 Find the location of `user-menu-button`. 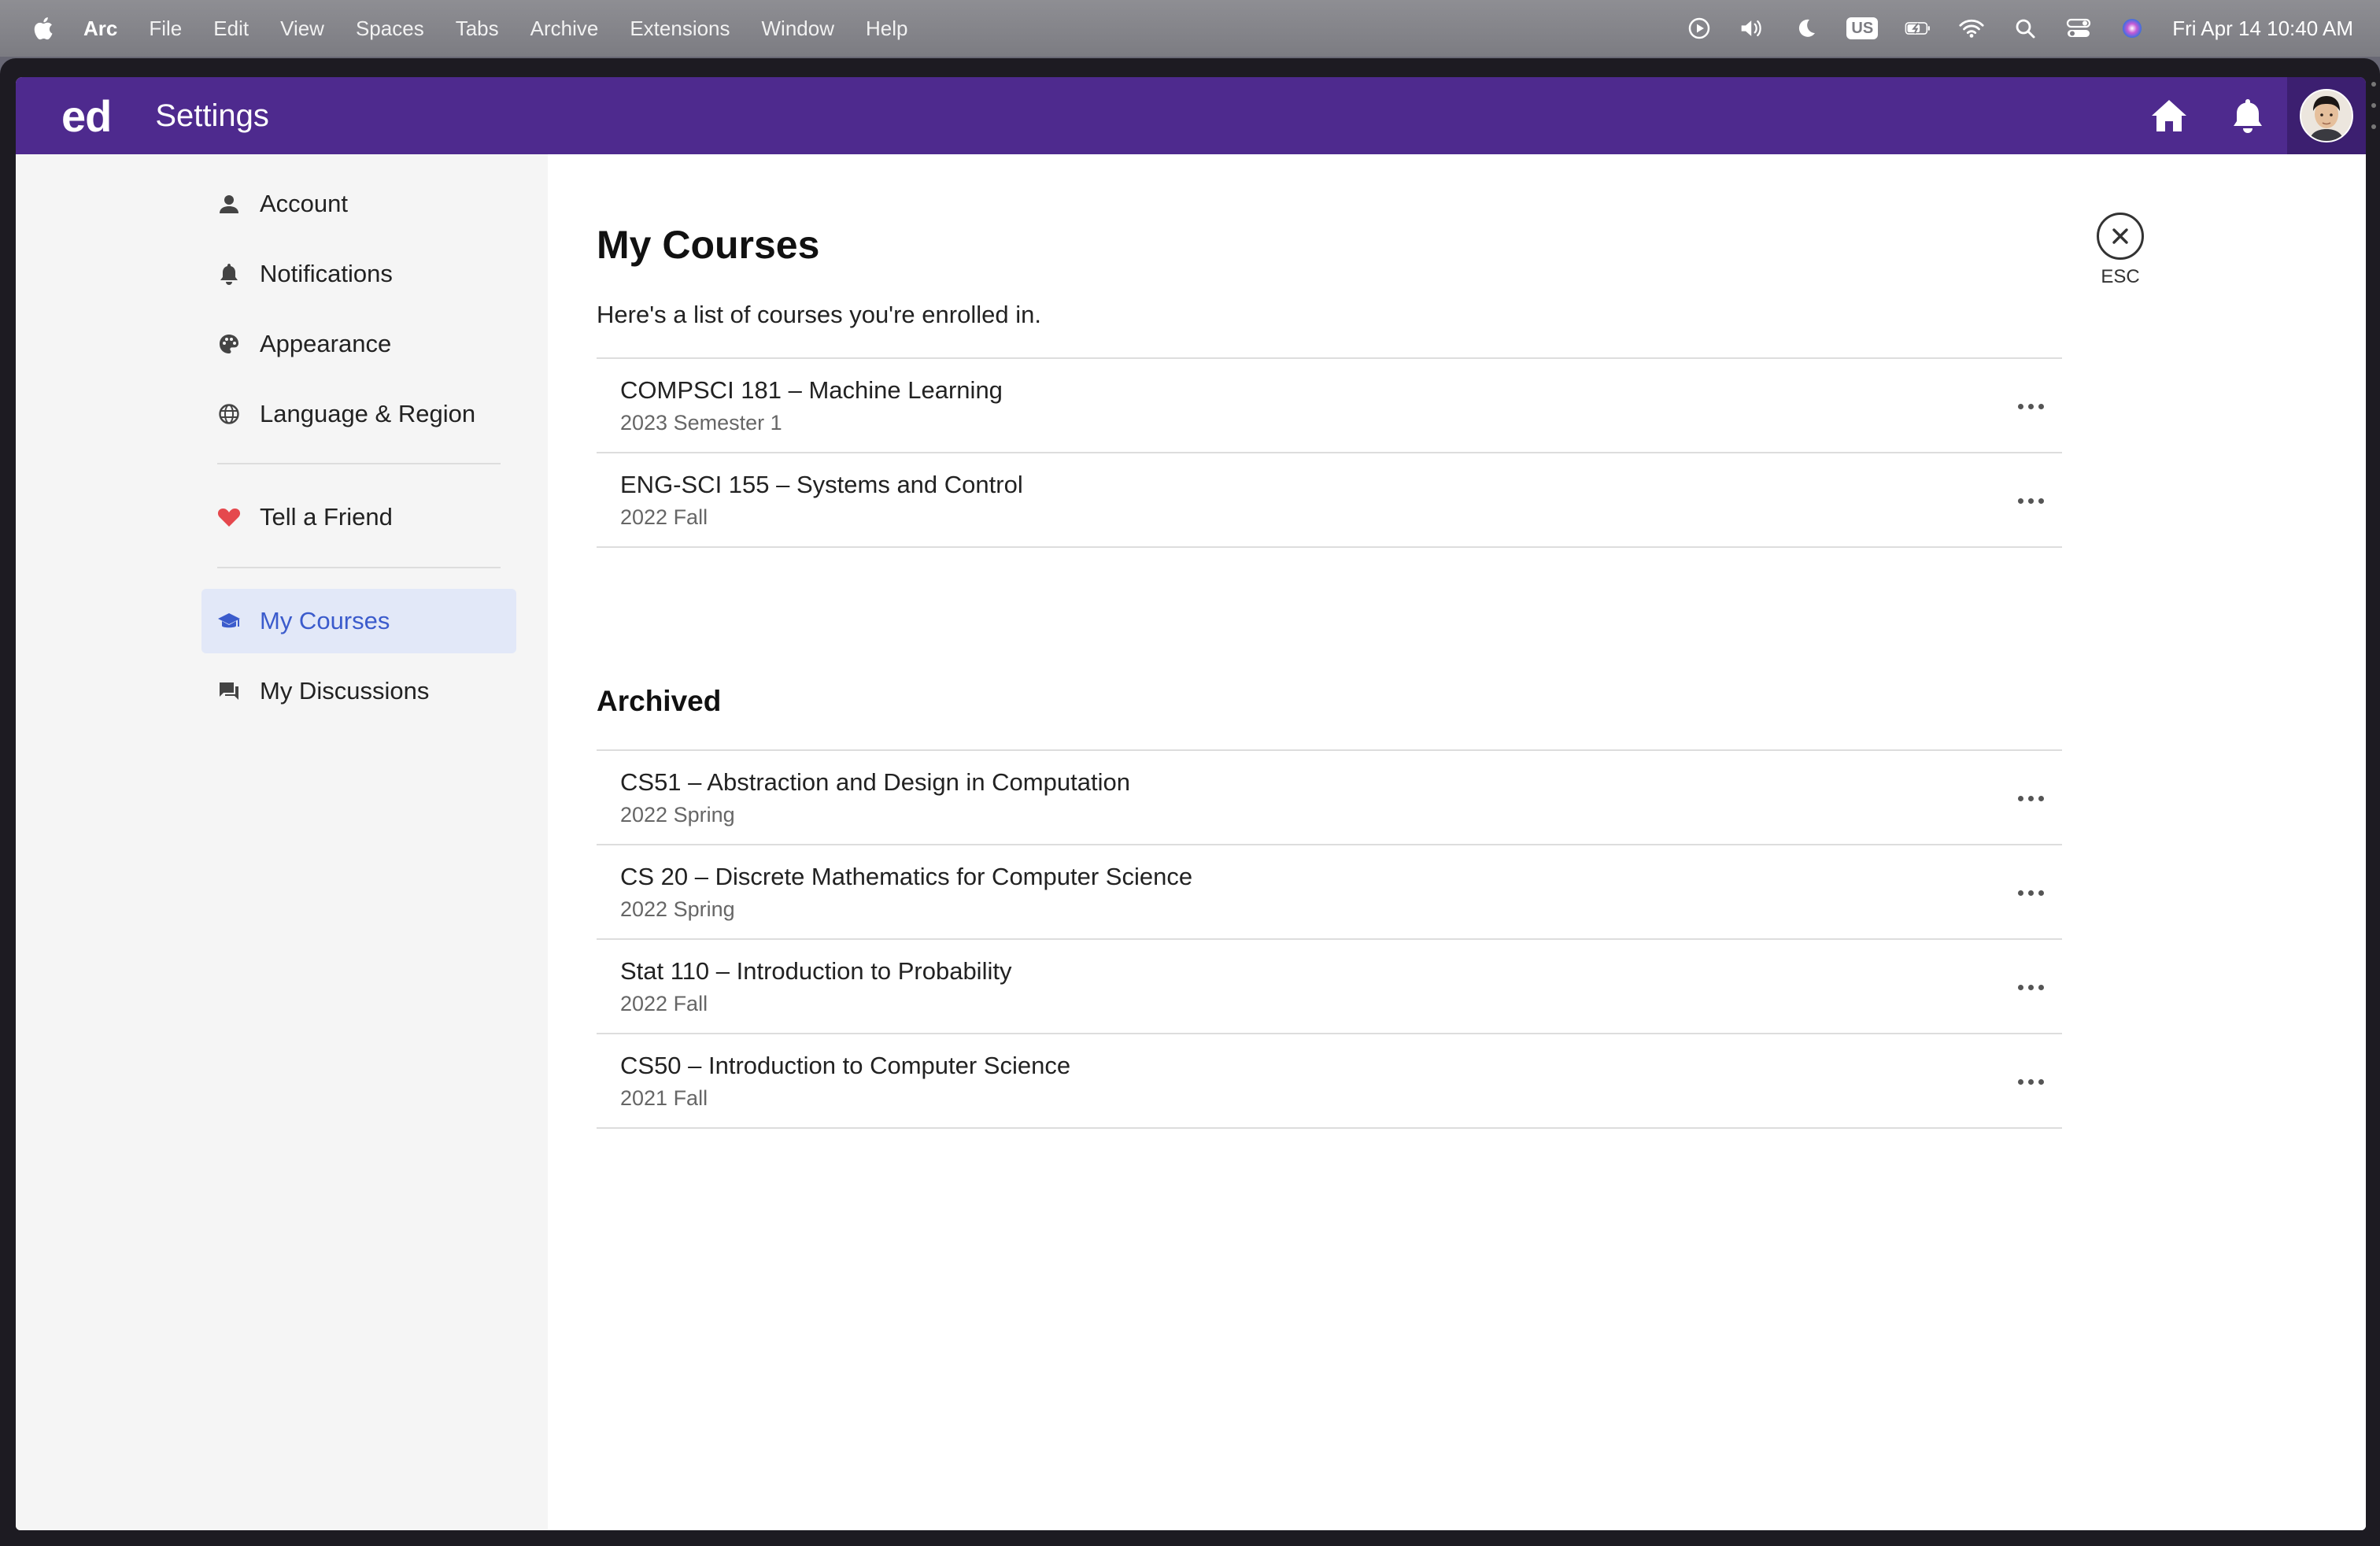

user-menu-button is located at coordinates (2326, 116).